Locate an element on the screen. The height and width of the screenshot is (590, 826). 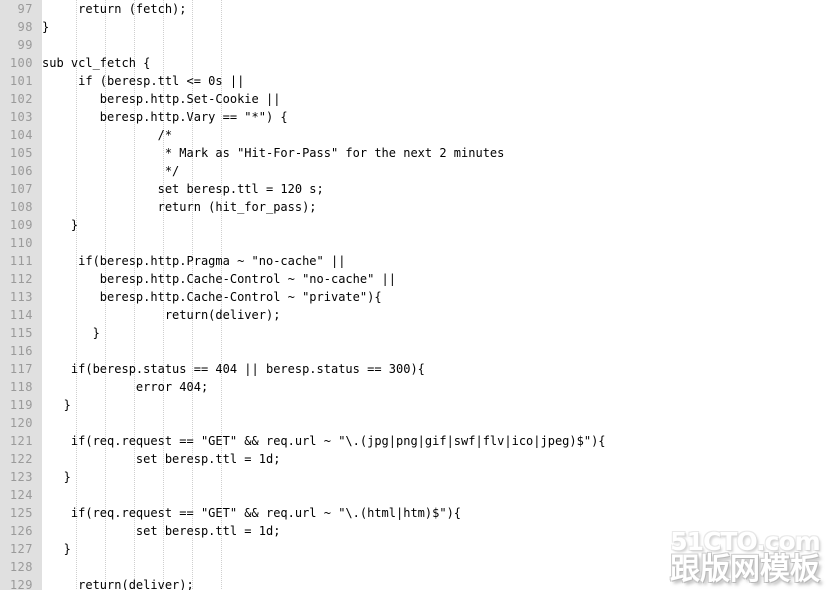
line-number: 121 is located at coordinates (21, 441).